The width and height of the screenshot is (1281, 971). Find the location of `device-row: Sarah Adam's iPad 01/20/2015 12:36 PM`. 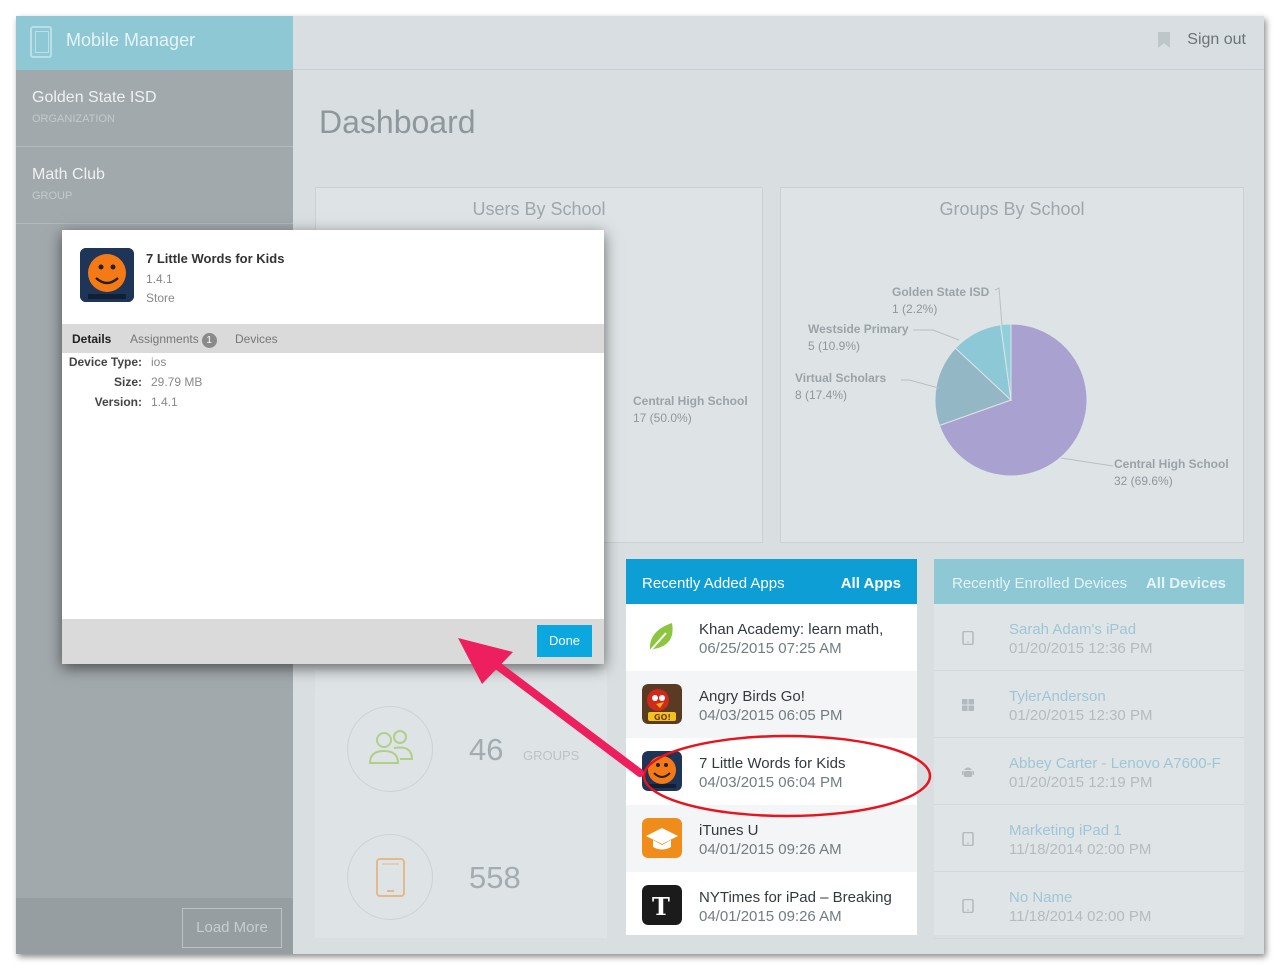

device-row: Sarah Adam's iPad 01/20/2015 12:36 PM is located at coordinates (1089, 637).